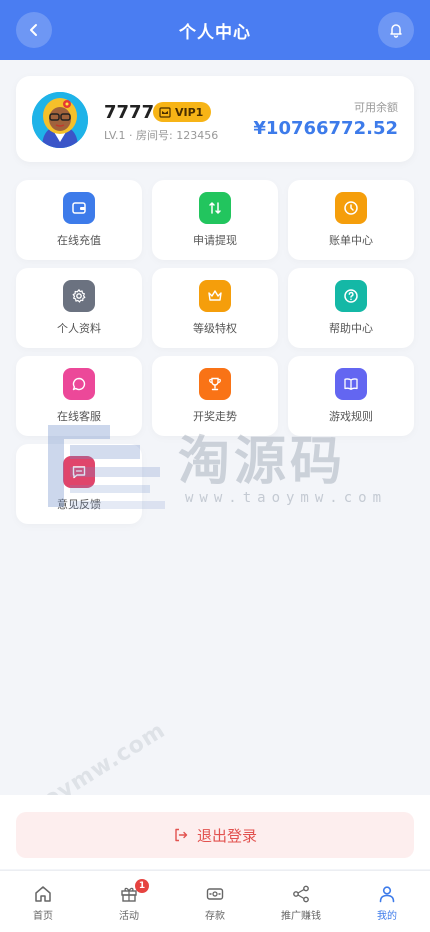  I want to click on chat-icon, so click(79, 384).